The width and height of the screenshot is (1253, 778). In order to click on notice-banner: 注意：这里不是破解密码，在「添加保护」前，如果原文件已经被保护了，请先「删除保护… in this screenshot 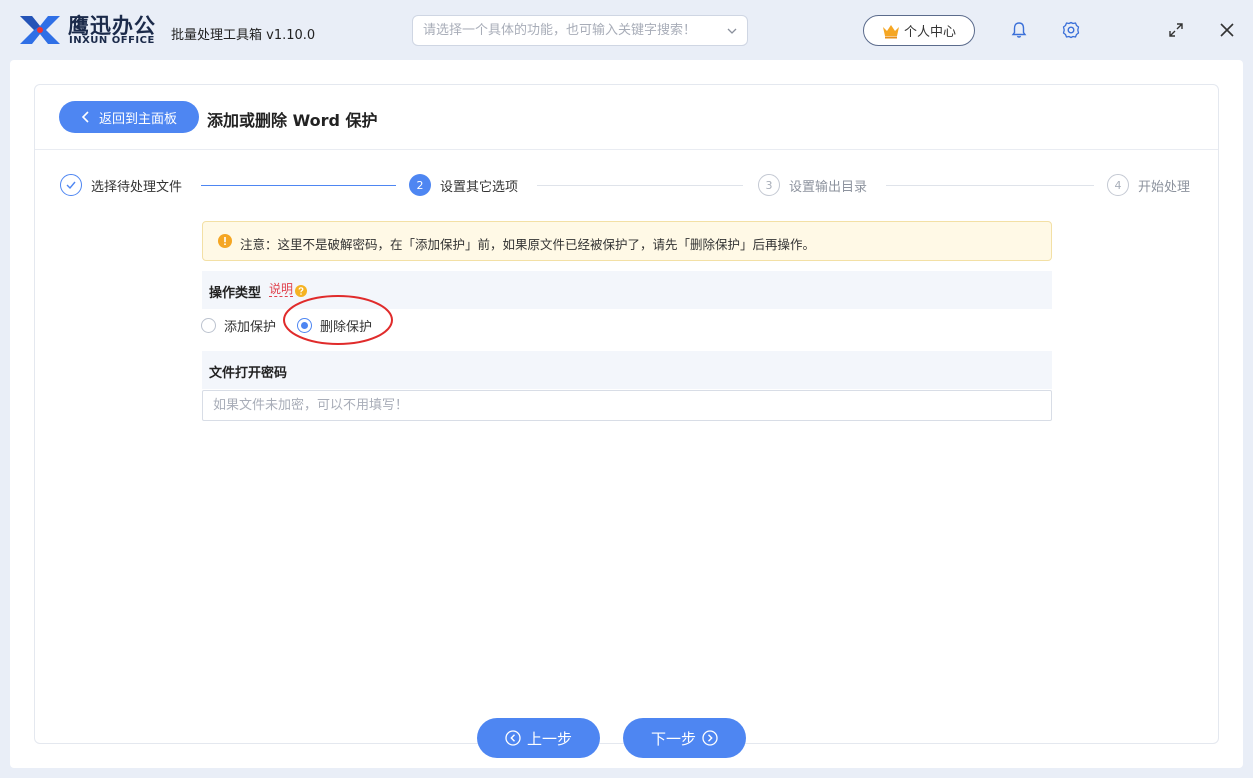, I will do `click(627, 241)`.